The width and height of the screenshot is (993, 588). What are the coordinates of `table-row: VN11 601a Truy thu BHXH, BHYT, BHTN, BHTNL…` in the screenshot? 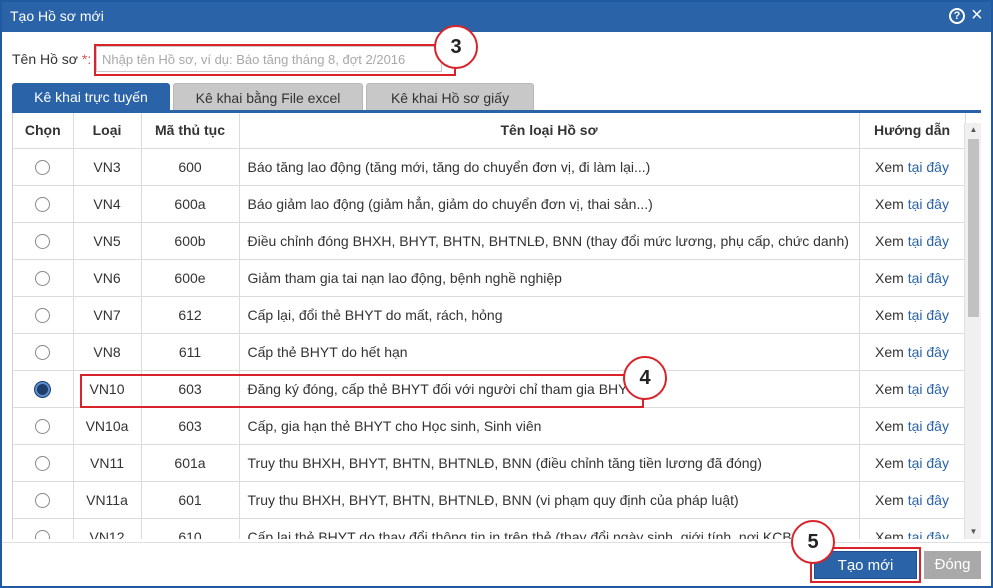 It's located at (489, 463).